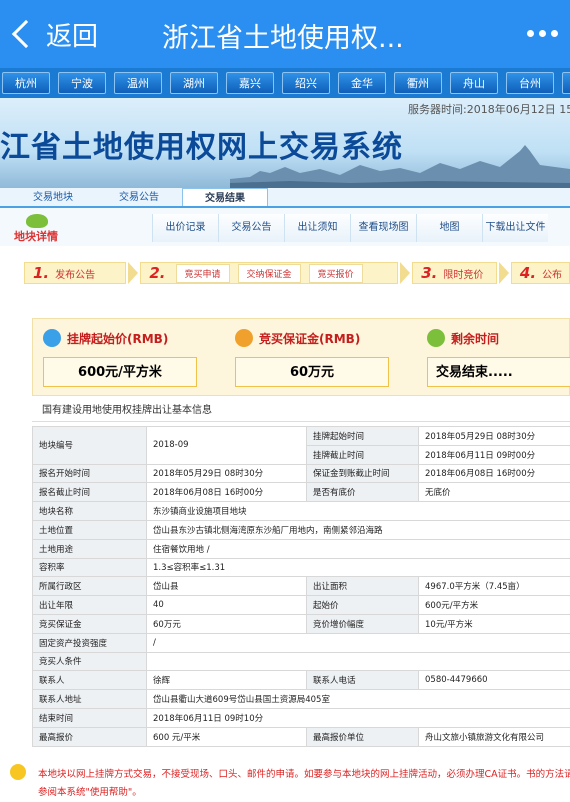  What do you see at coordinates (82, 83) in the screenshot?
I see `city-link: 宁波` at bounding box center [82, 83].